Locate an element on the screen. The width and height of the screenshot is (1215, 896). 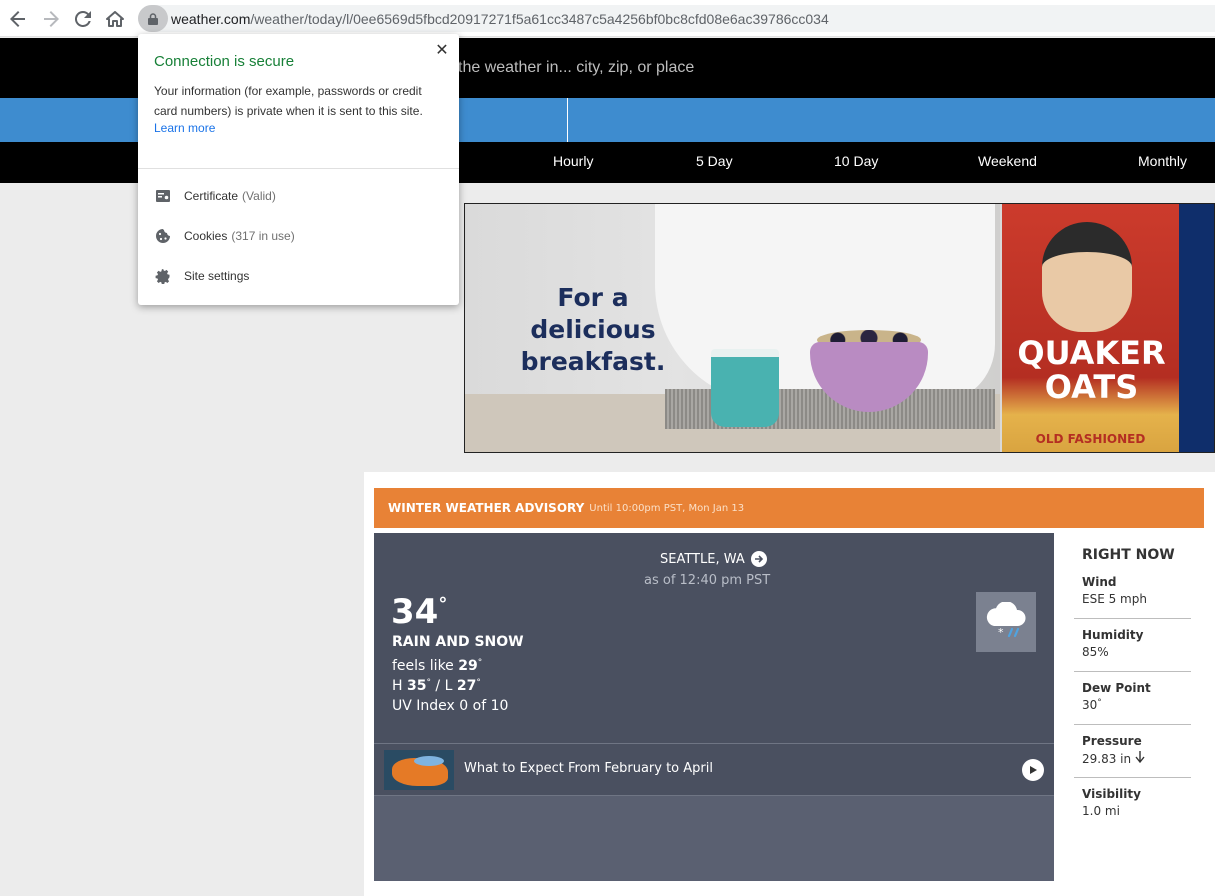
arrow-down-icon is located at coordinates (1140, 758).